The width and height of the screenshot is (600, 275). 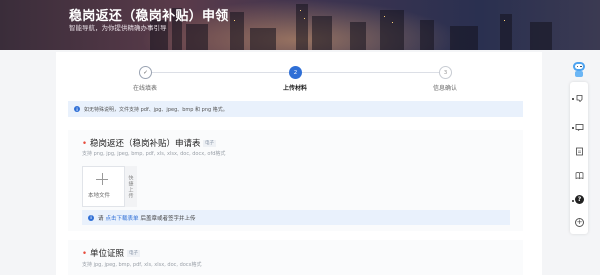 What do you see at coordinates (145, 88) in the screenshot?
I see `step-1-label: 在线填表` at bounding box center [145, 88].